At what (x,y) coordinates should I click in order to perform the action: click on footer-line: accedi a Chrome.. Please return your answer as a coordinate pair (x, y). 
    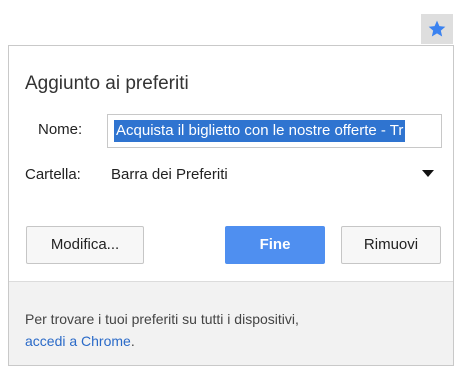
    Looking at the image, I should click on (80, 341).